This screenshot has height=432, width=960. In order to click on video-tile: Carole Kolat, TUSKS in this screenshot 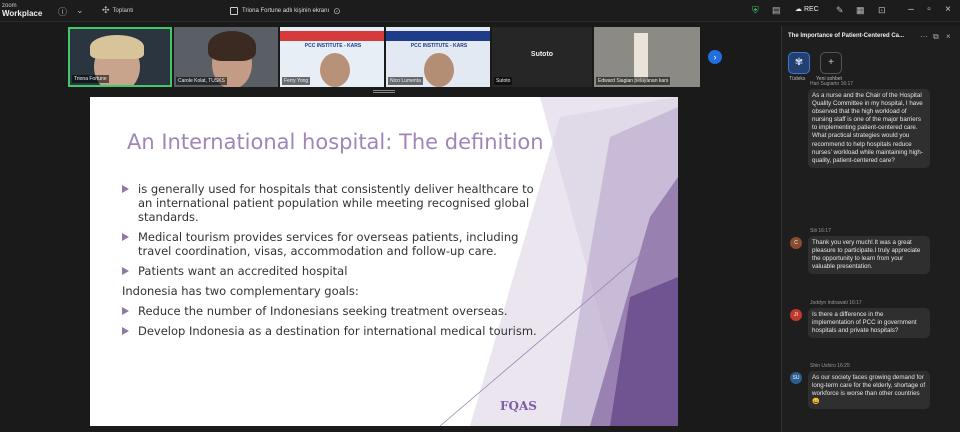, I will do `click(226, 57)`.